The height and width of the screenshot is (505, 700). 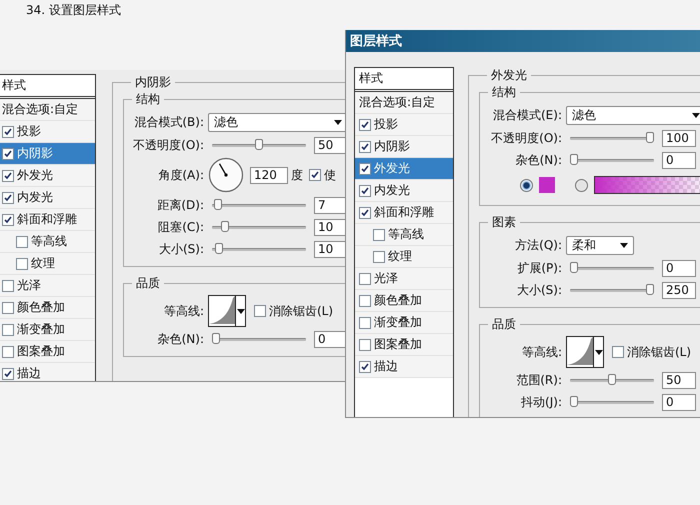 I want to click on color-swatch, so click(x=547, y=185).